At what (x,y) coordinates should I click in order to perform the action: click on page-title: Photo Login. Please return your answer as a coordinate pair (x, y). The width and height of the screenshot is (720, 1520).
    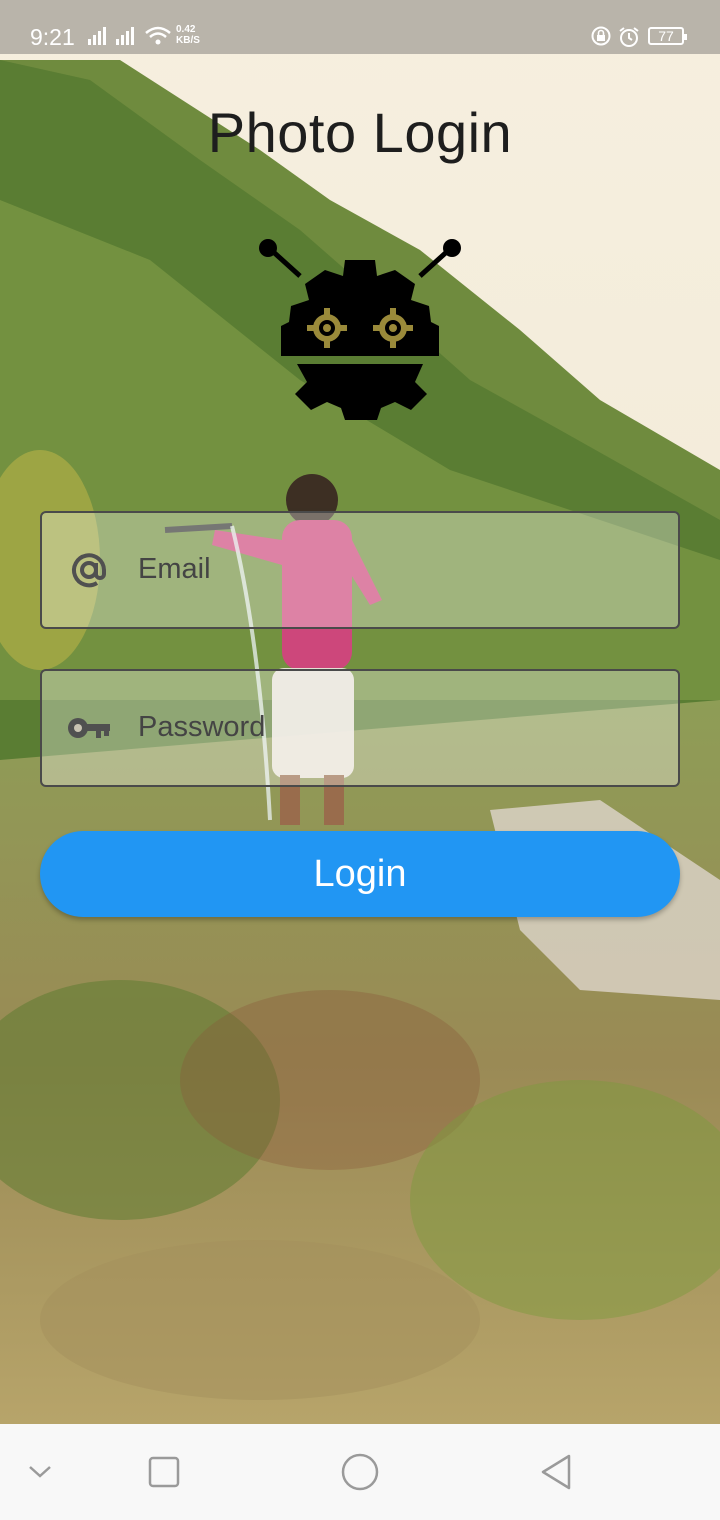
    Looking at the image, I should click on (360, 132).